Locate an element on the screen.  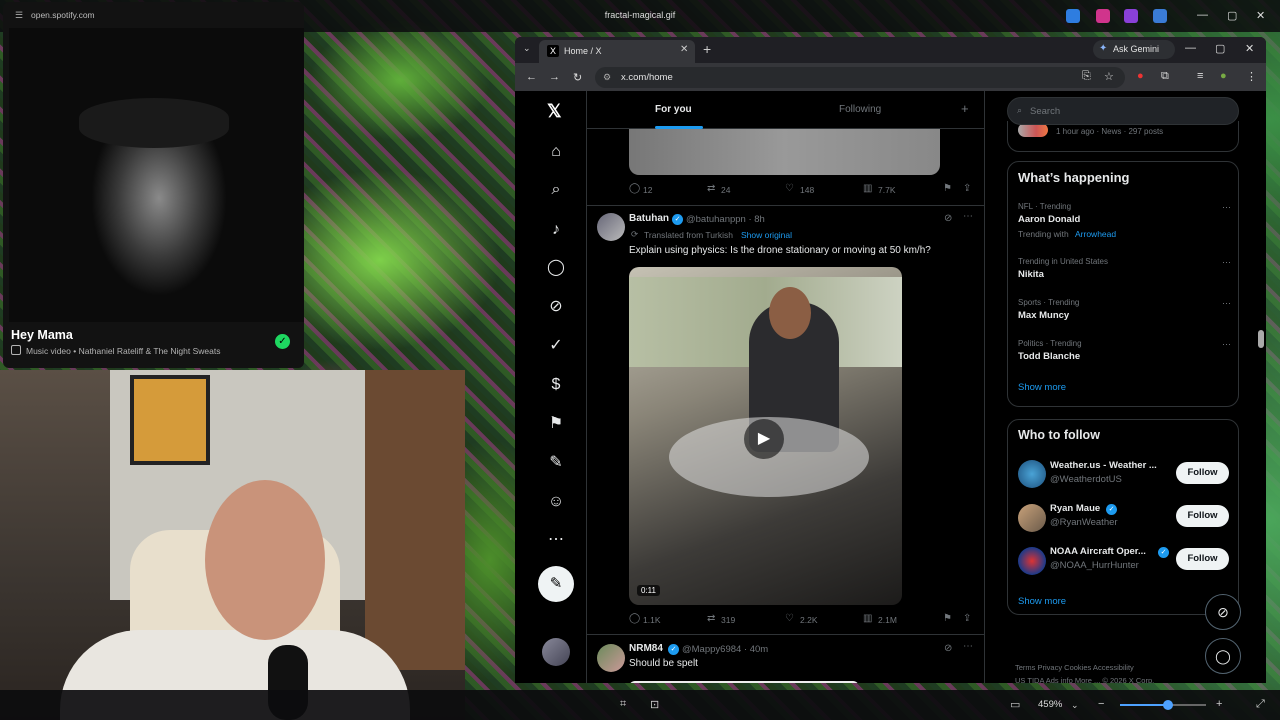
follow-name: Ryan Maue is located at coordinates (1075, 508).